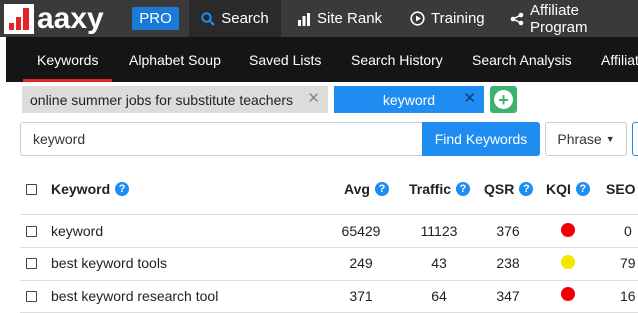 Image resolution: width=638 pixels, height=313 pixels. I want to click on nav-training: Training, so click(447, 18).